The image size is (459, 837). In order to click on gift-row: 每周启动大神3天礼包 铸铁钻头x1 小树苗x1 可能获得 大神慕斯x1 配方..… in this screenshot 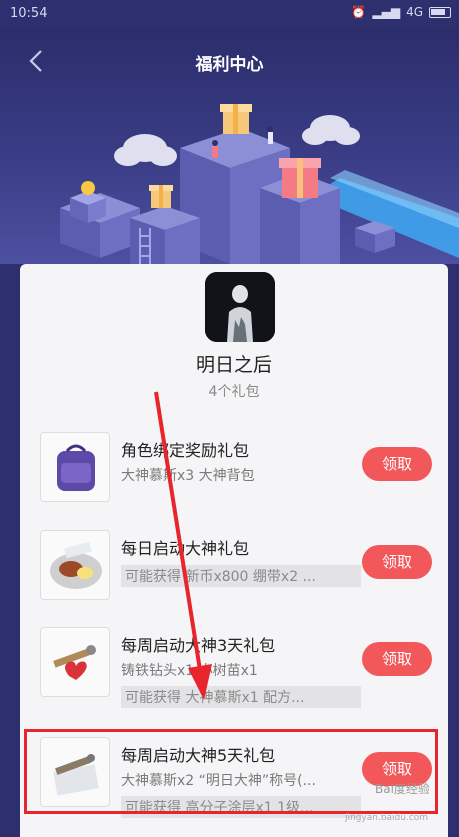, I will do `click(237, 667)`.